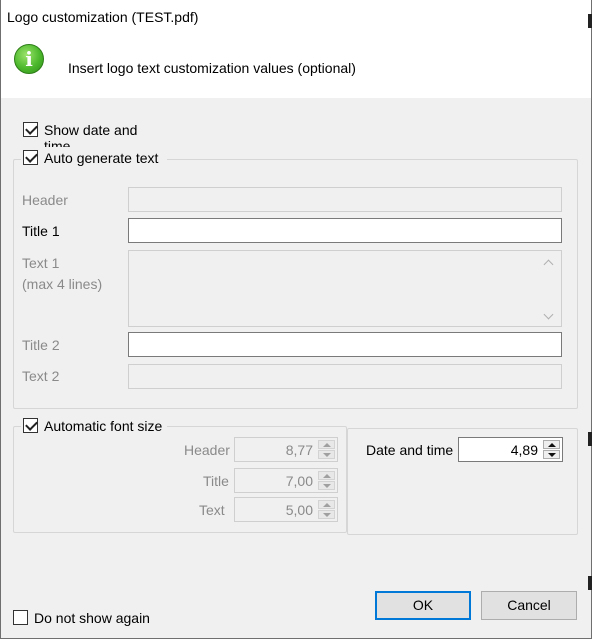 The height and width of the screenshot is (639, 592). What do you see at coordinates (41, 231) in the screenshot?
I see `title1-label: Title 1` at bounding box center [41, 231].